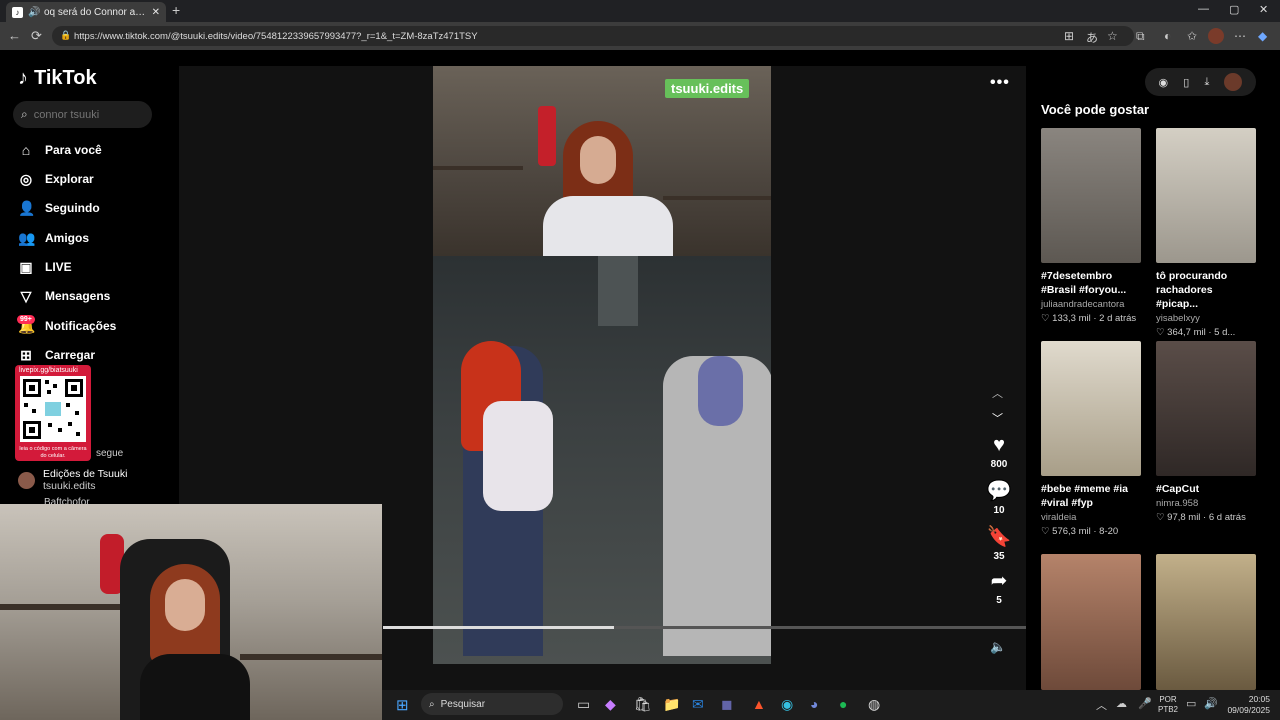 Image resolution: width=1280 pixels, height=720 pixels. Describe the element at coordinates (176, 10) in the screenshot. I see `new-tab-icon: +` at that location.